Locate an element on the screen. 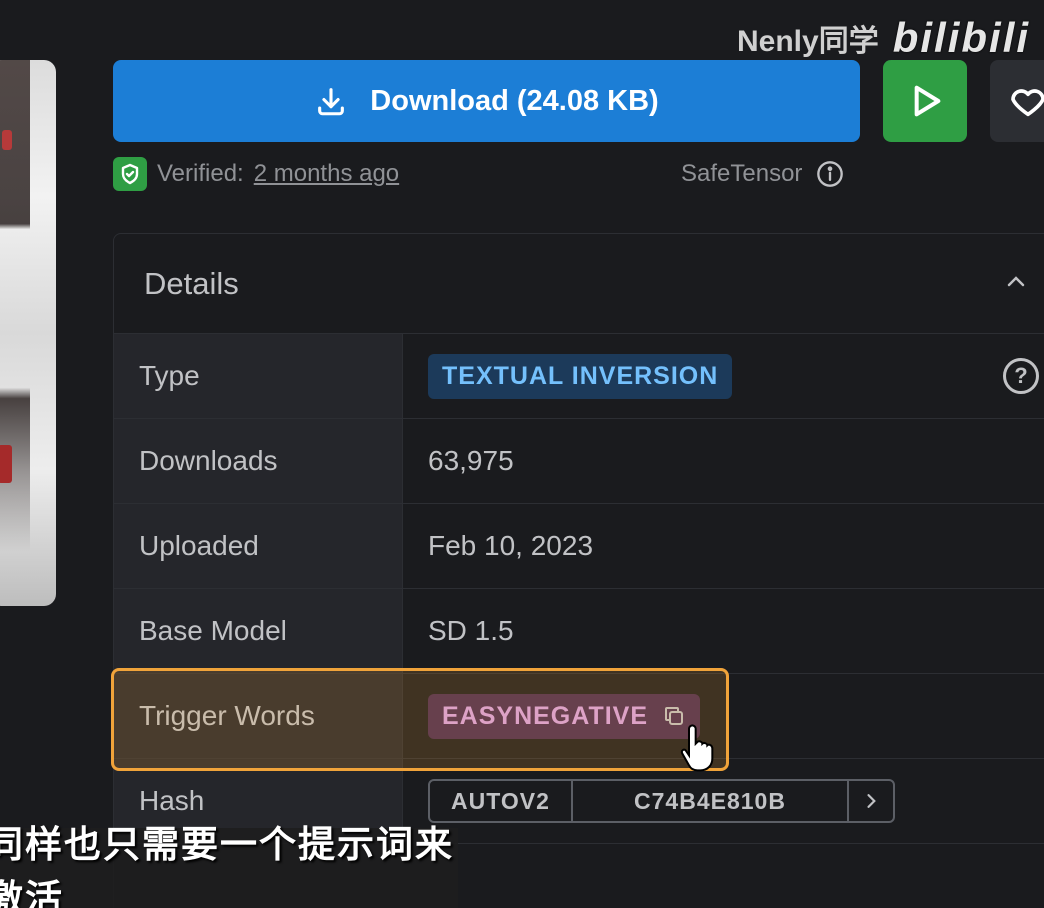  details-title: Details is located at coordinates (191, 283).